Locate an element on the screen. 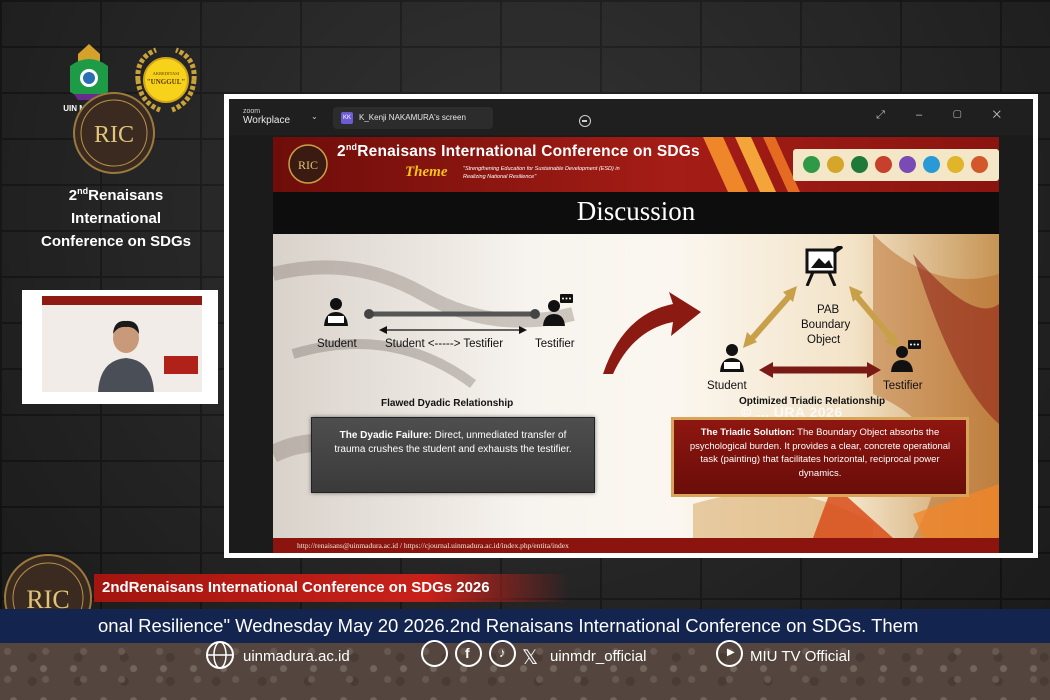 This screenshot has width=1050, height=700. slide-ric-logo: RIC is located at coordinates (308, 164).